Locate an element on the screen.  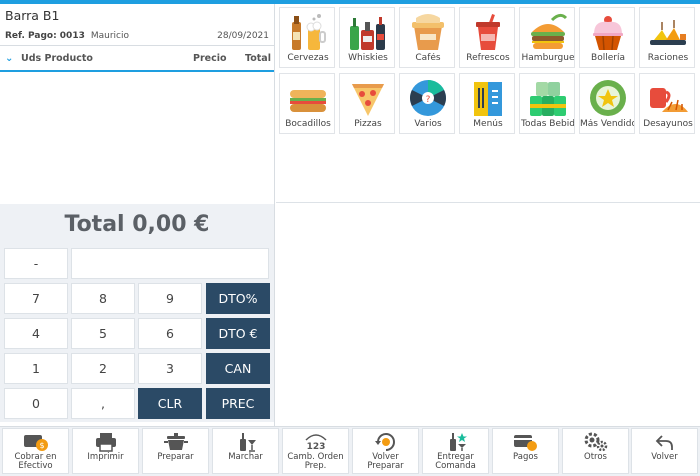
back-button: Volver is located at coordinates (664, 451).